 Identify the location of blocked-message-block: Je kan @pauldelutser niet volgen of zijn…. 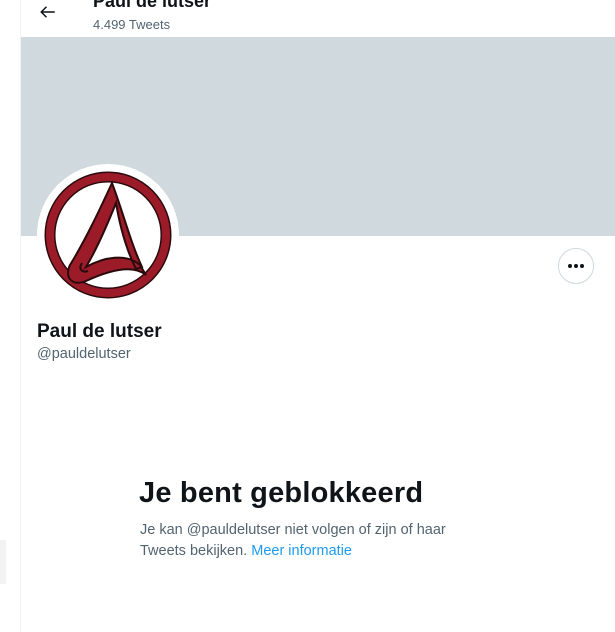
(305, 541).